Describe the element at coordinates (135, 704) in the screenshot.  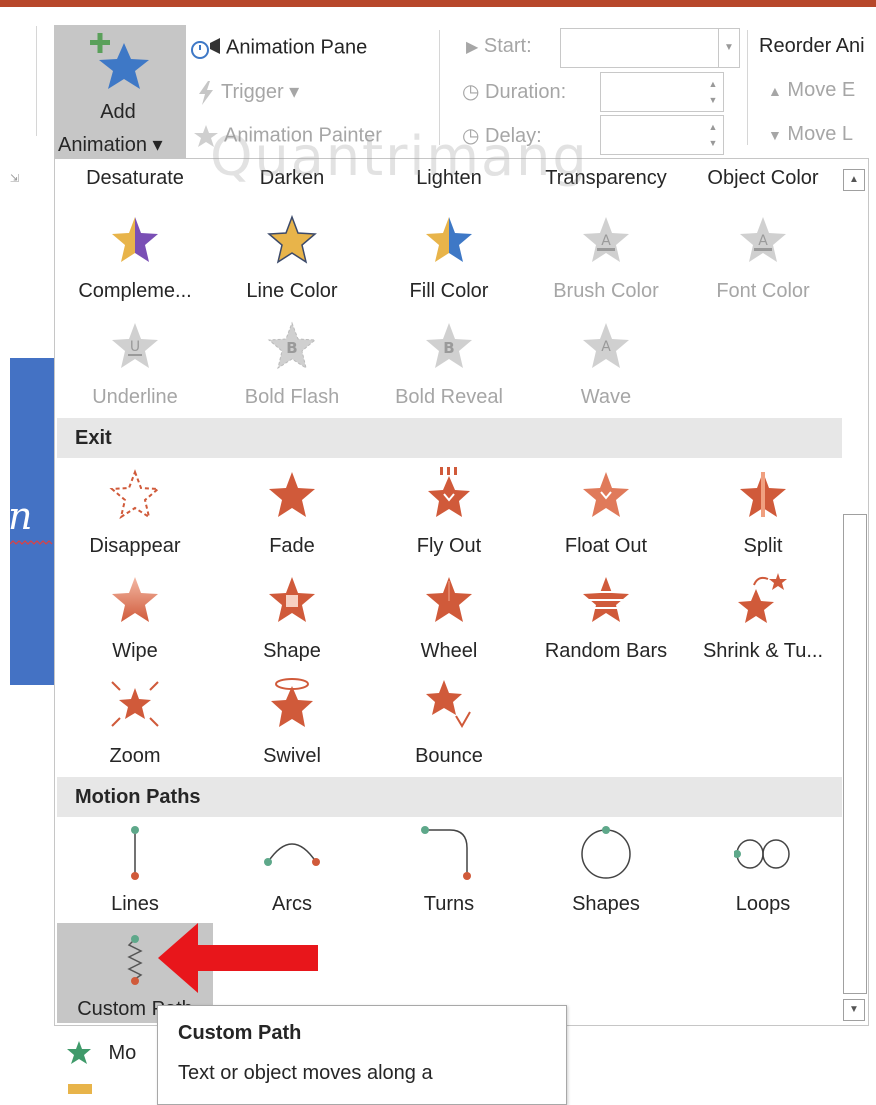
I see `star-zoom-icon` at that location.